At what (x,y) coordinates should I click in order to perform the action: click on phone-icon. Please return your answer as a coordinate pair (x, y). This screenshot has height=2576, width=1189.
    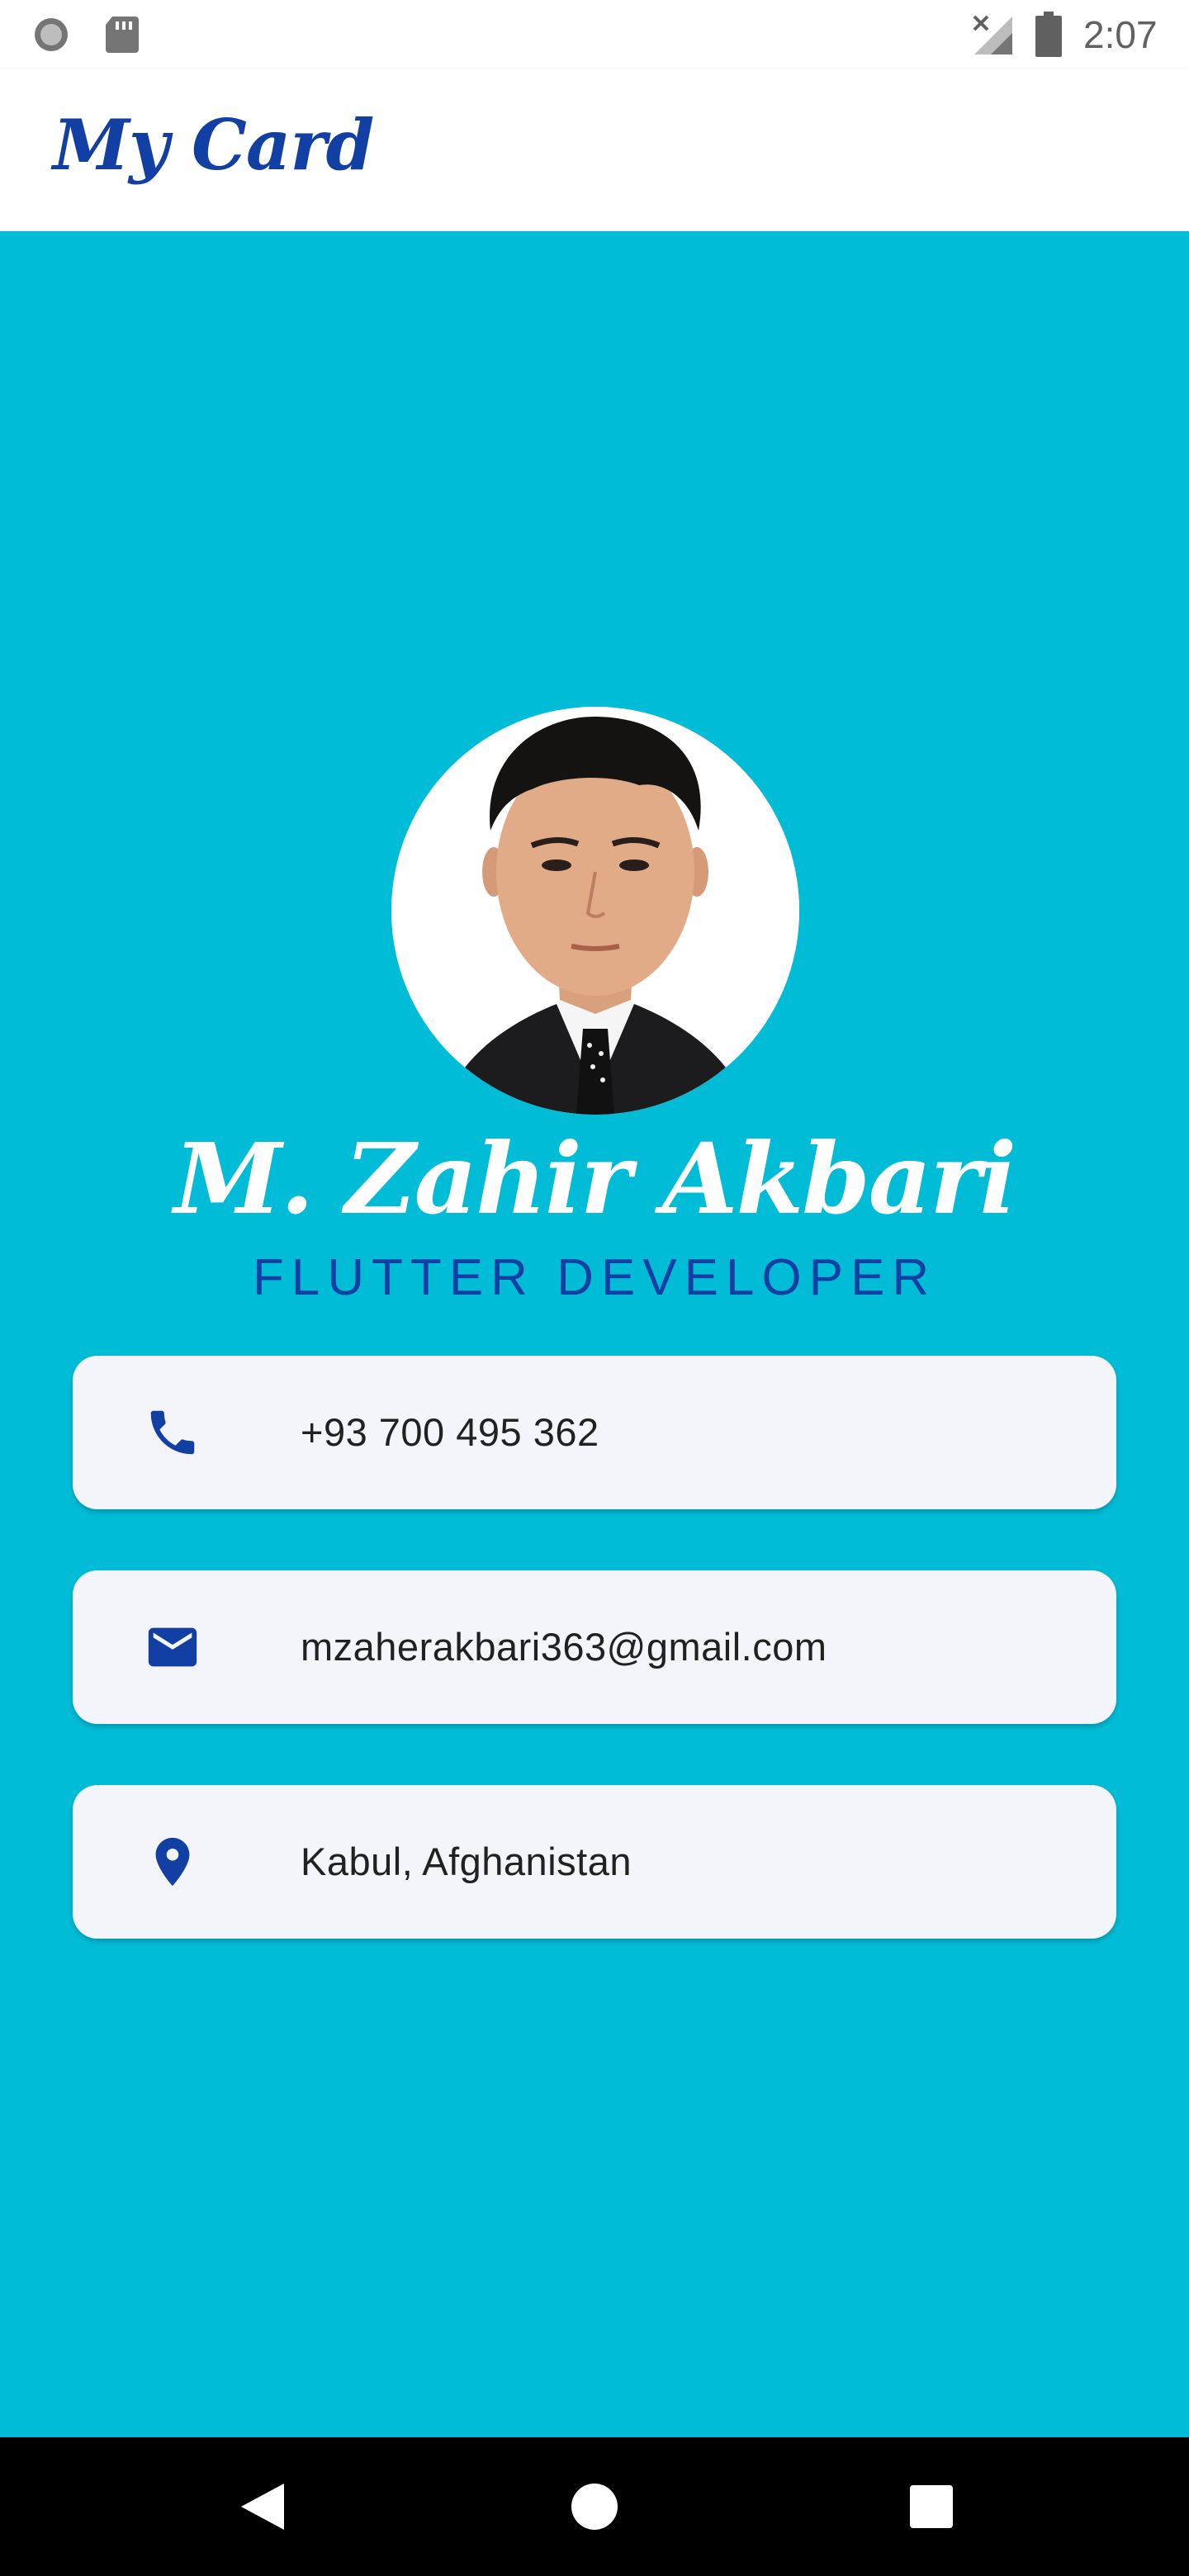
    Looking at the image, I should click on (172, 1432).